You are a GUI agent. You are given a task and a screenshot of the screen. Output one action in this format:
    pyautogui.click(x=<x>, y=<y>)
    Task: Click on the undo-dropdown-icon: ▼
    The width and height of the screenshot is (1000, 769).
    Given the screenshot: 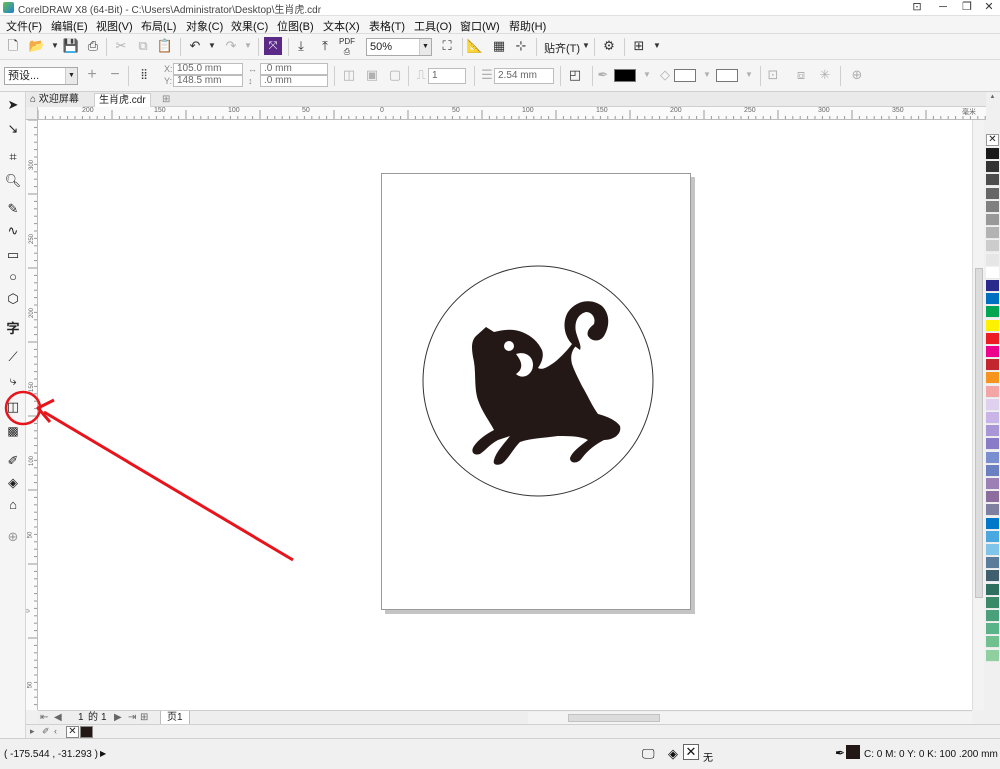 What is the action you would take?
    pyautogui.click(x=212, y=46)
    